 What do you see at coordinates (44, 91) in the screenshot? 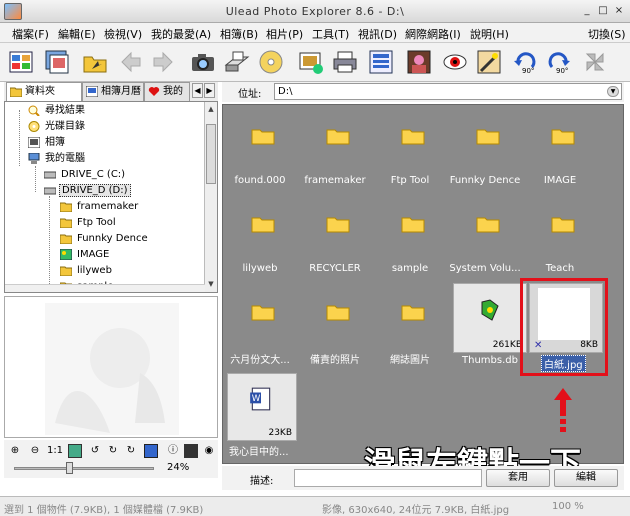
I see `tab-folders: 資料夾` at bounding box center [44, 91].